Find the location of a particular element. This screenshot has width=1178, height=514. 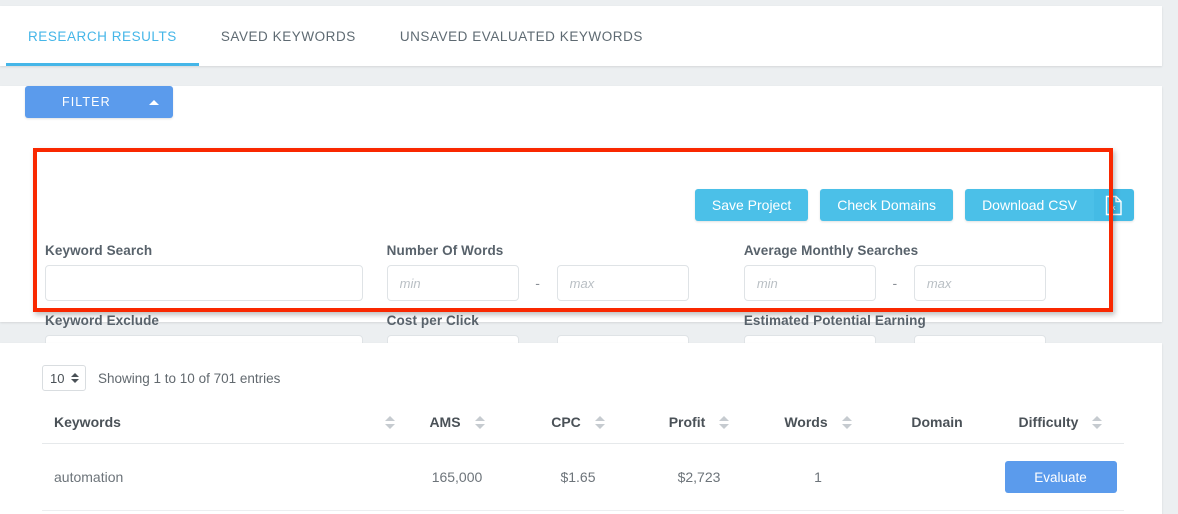

tab-unsaved-evaluated-keywords: UNSAVED EVALUATED KEYWORDS is located at coordinates (521, 36).